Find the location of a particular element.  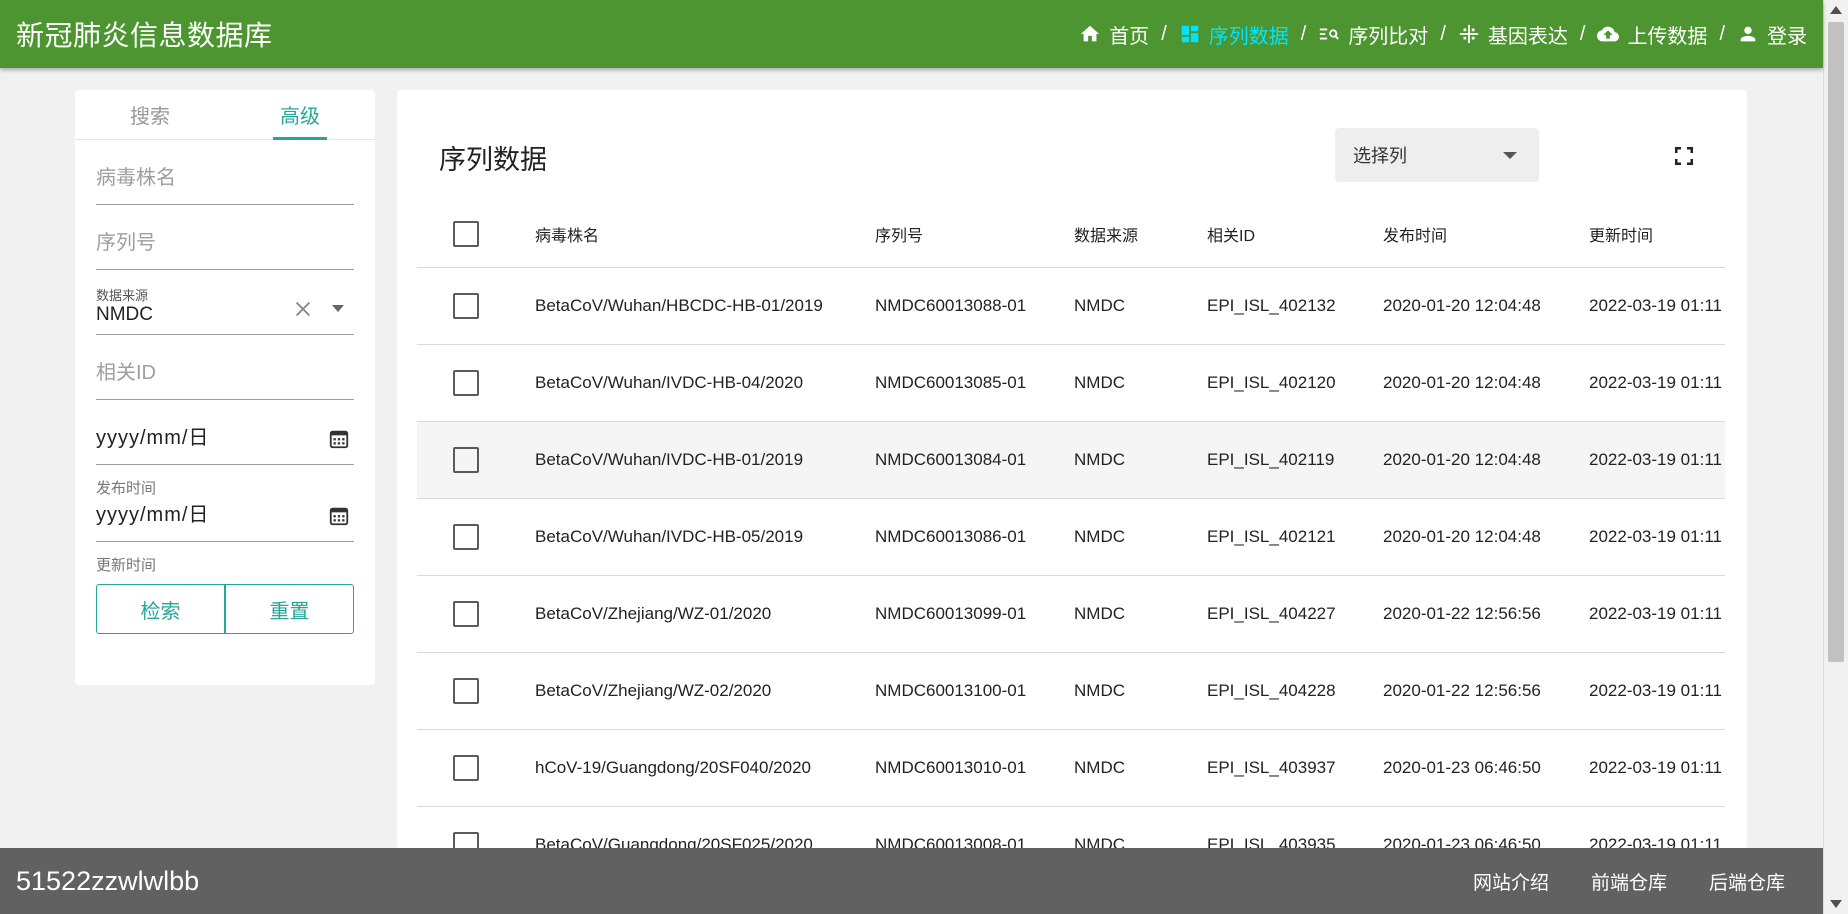

select-all-cell is located at coordinates (476, 234).